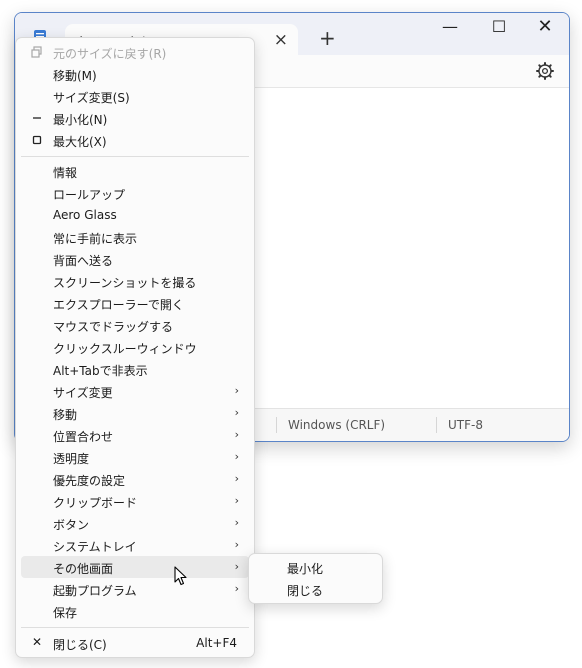 The image size is (582, 668). I want to click on menu-item-send-to-back: 背面へ送る, so click(135, 259).